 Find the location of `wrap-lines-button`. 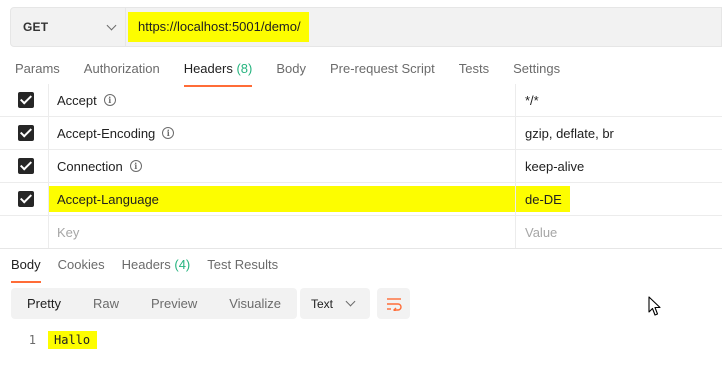

wrap-lines-button is located at coordinates (393, 303).